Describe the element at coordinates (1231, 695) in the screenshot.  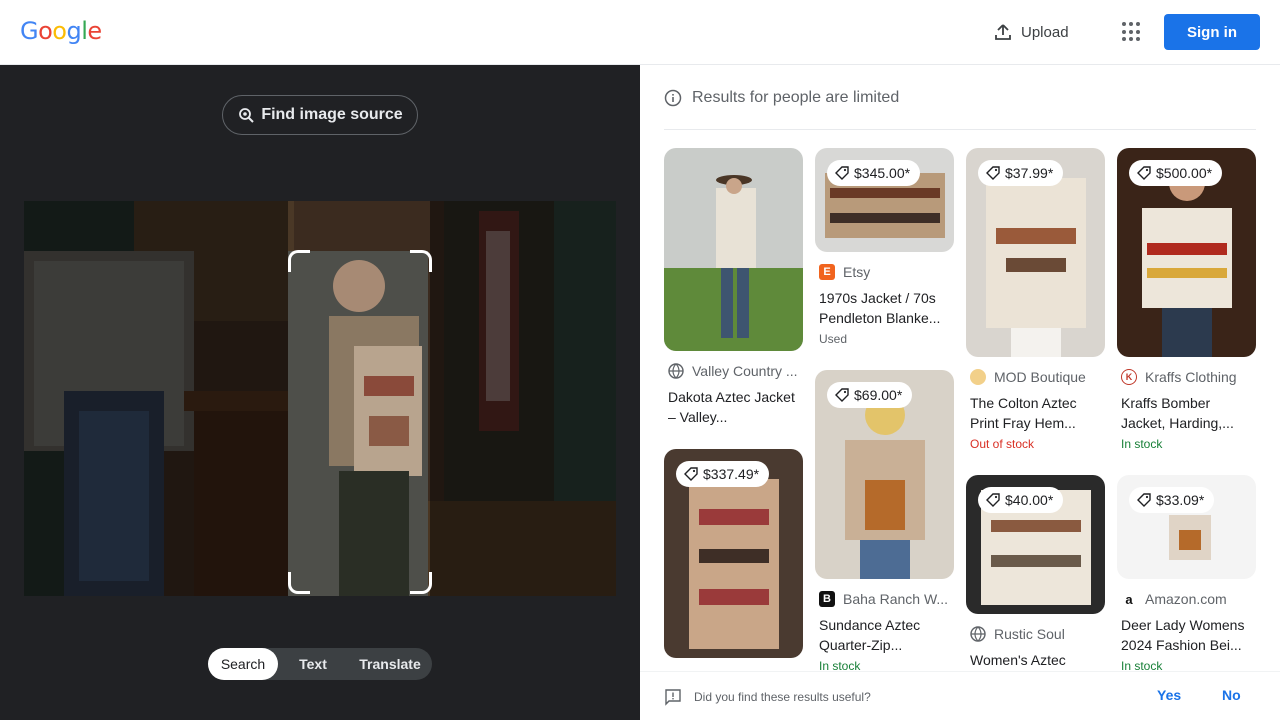
I see `feedback-no-button: No` at that location.